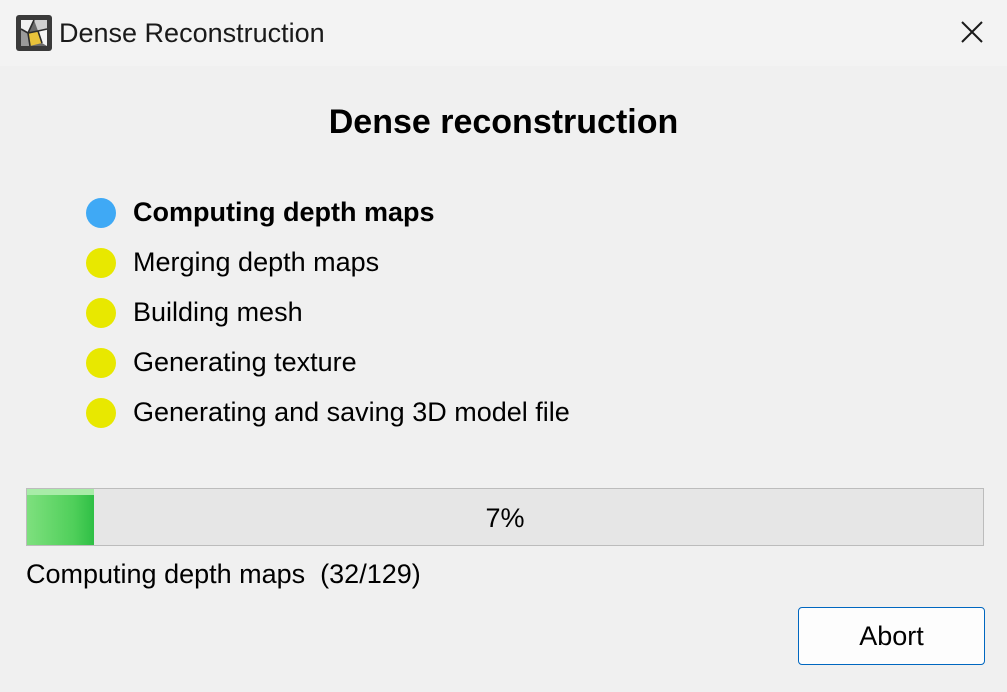 Image resolution: width=1007 pixels, height=692 pixels. I want to click on progress-bar: 7%, so click(505, 517).